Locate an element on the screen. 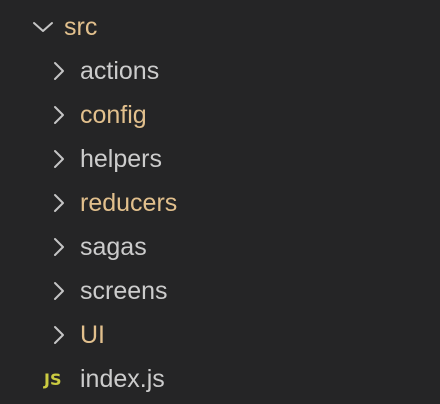 This screenshot has height=404, width=440. folder-sagas: sagas is located at coordinates (220, 247).